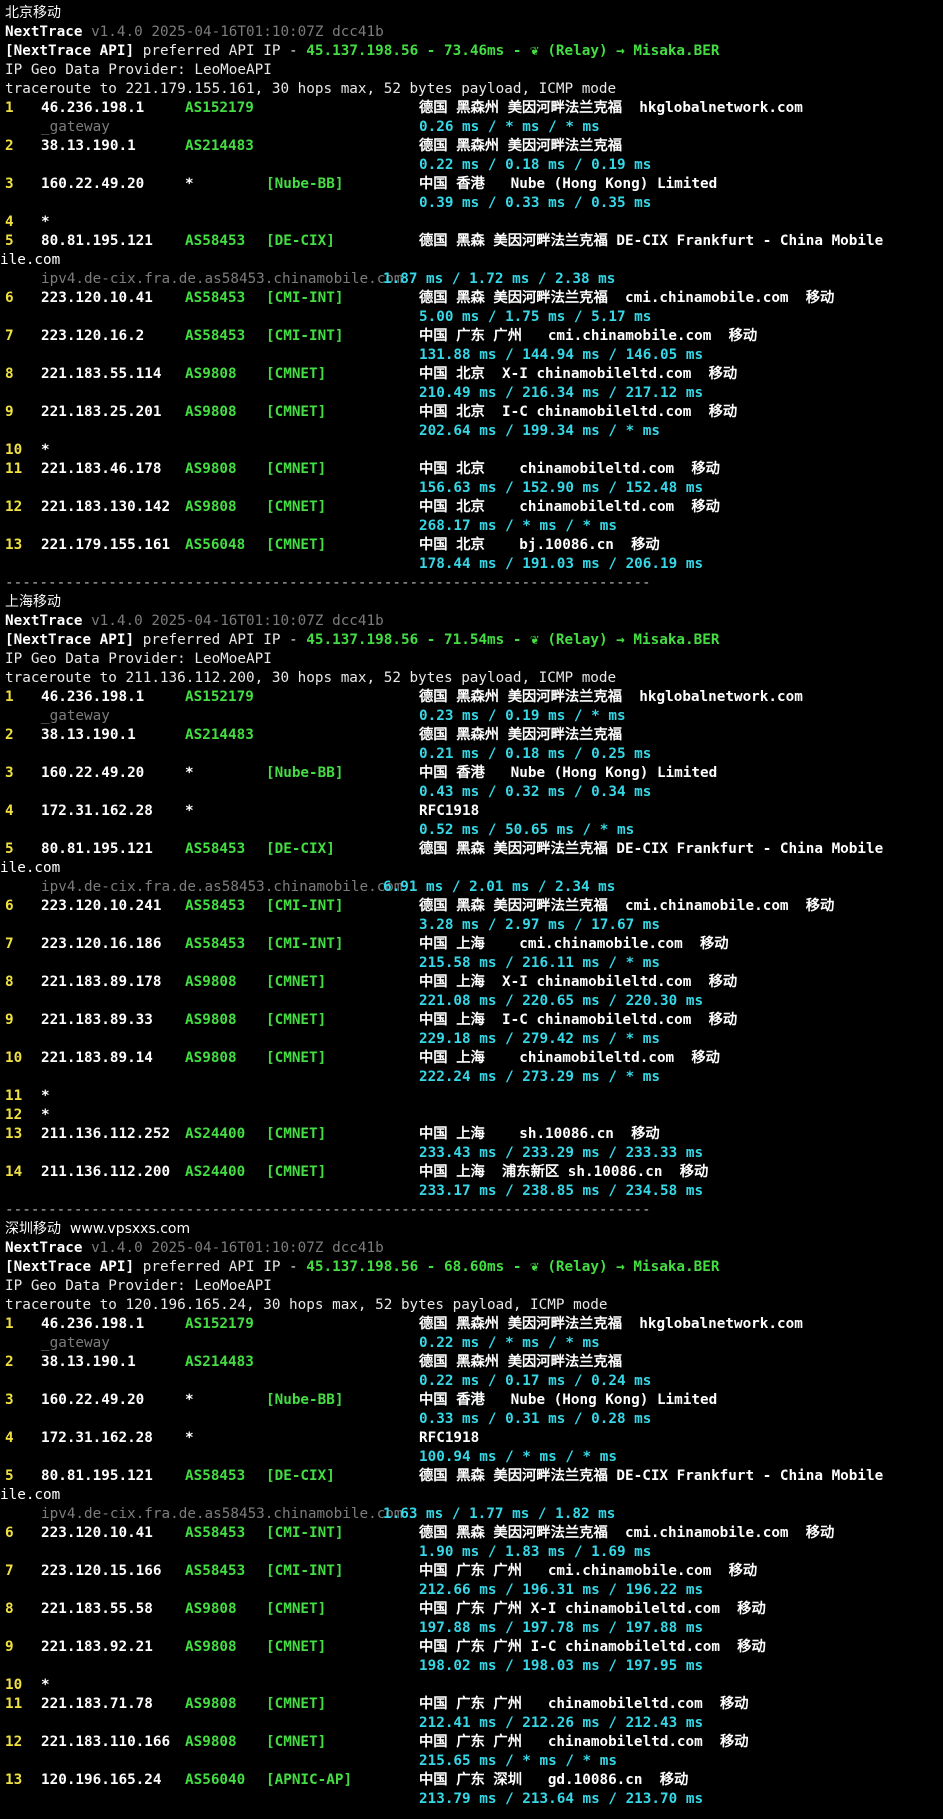 Image resolution: width=943 pixels, height=1819 pixels. I want to click on hop-rtt: 6.91 ms / 2.01 ms / 2.34 ms, so click(499, 887).